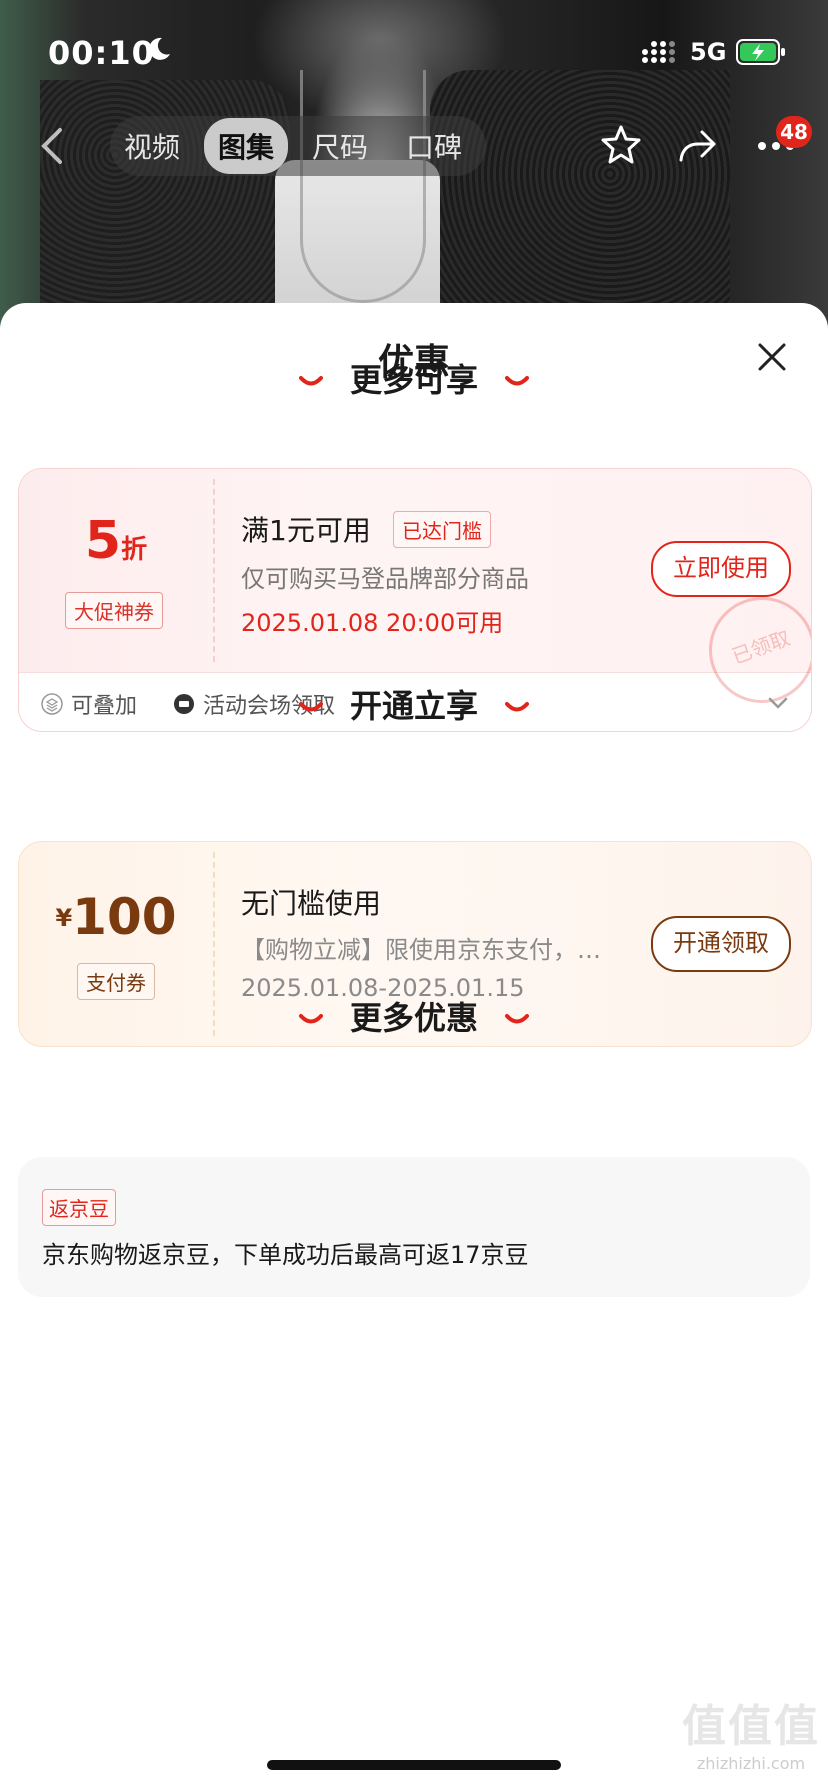  I want to click on watermark-url: zhizhizhi.com, so click(751, 1763).